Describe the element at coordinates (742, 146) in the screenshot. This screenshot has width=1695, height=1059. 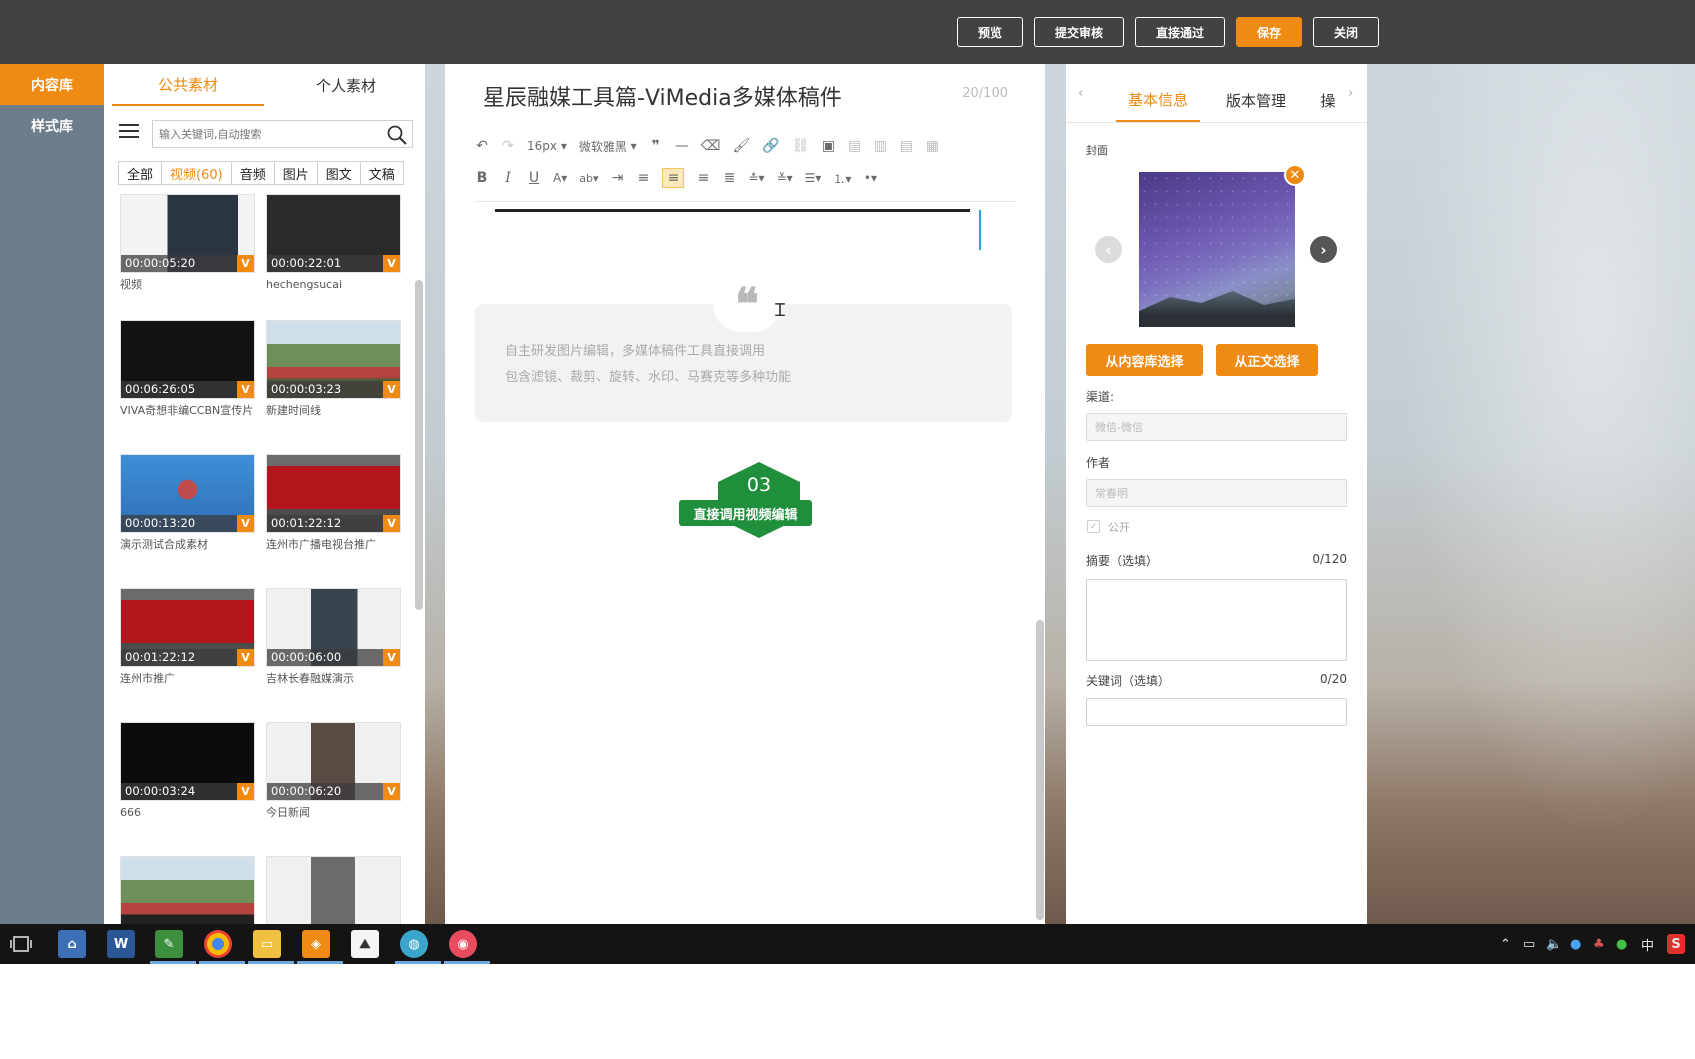
I see `format-painter-icon: 🖌` at that location.